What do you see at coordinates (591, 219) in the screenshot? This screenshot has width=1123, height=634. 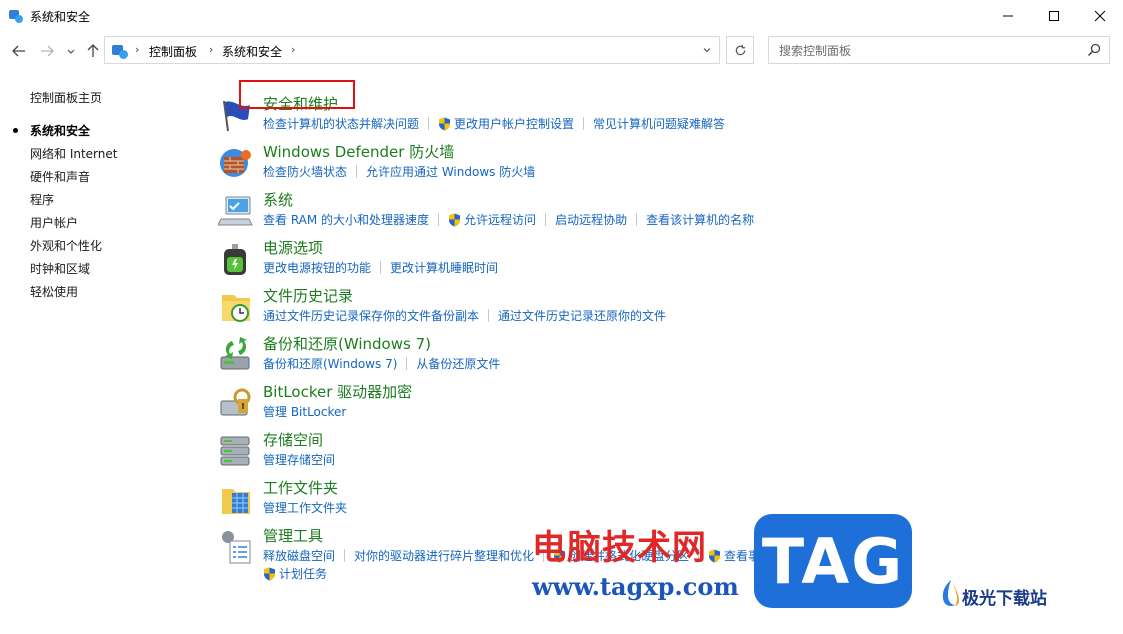 I see `link-remote-assistance: 启动远程协助` at bounding box center [591, 219].